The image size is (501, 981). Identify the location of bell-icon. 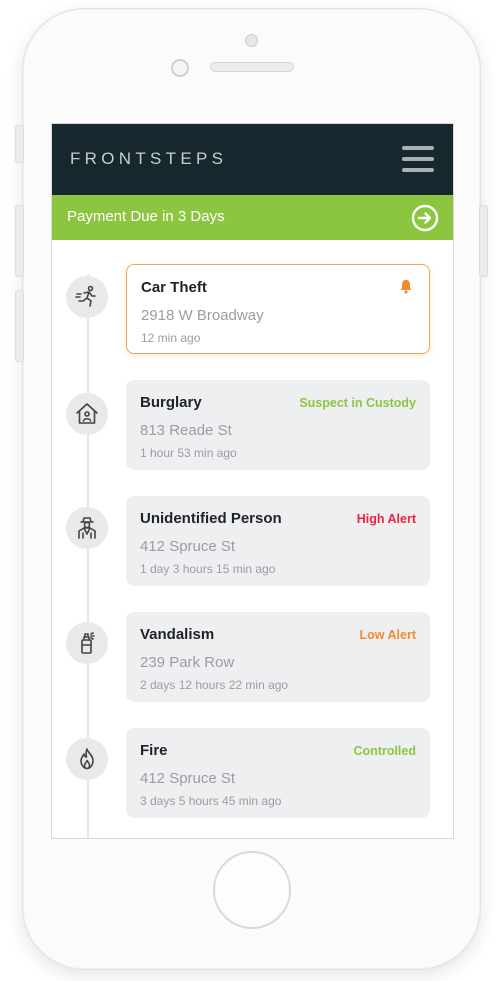
(406, 287).